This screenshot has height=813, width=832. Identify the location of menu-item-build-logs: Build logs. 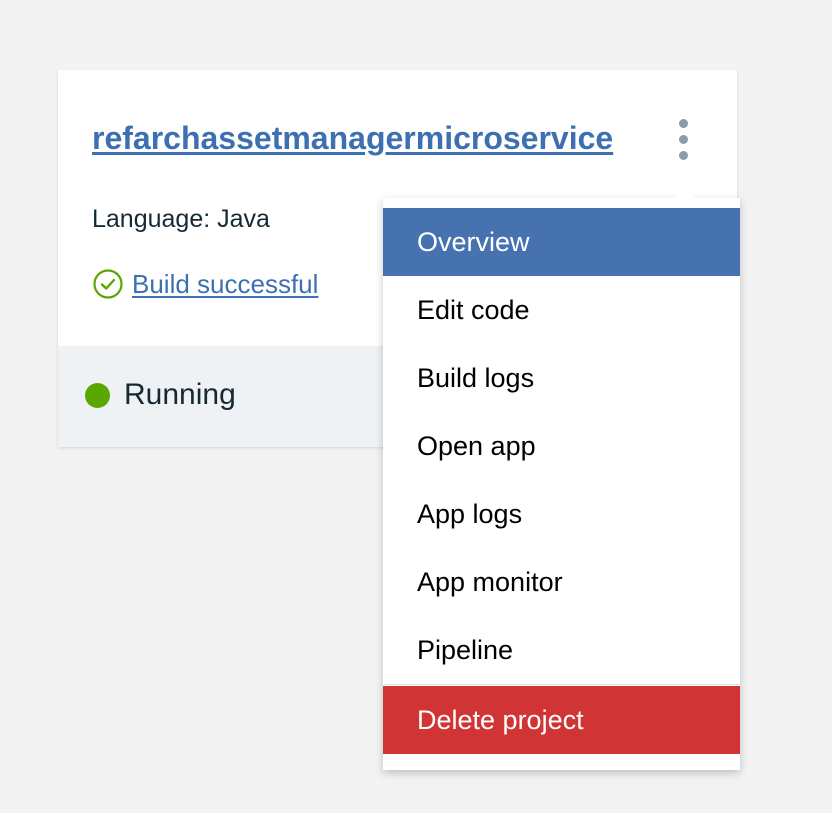
(561, 378).